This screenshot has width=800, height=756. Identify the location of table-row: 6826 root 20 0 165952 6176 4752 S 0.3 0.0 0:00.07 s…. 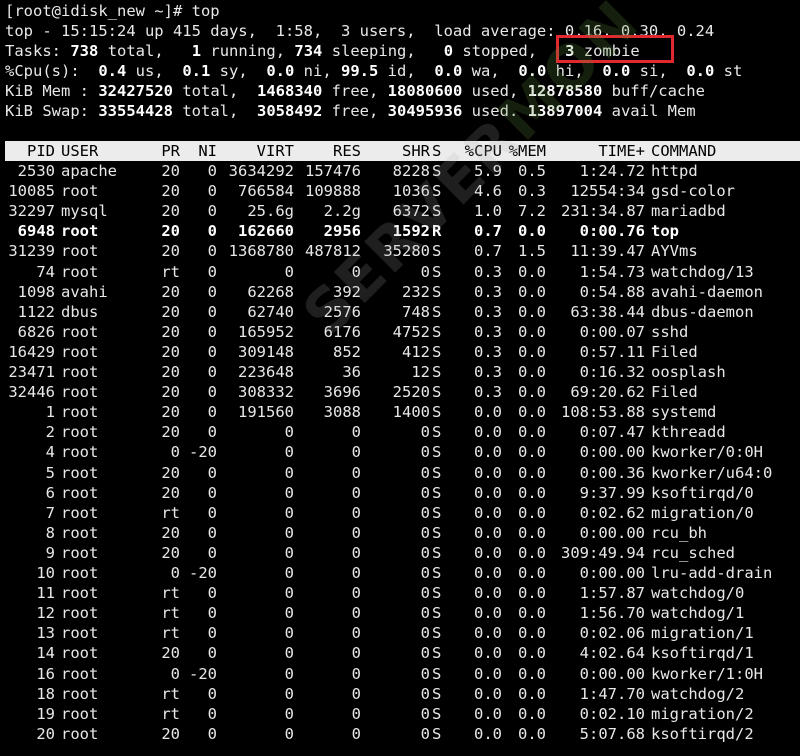
(402, 332).